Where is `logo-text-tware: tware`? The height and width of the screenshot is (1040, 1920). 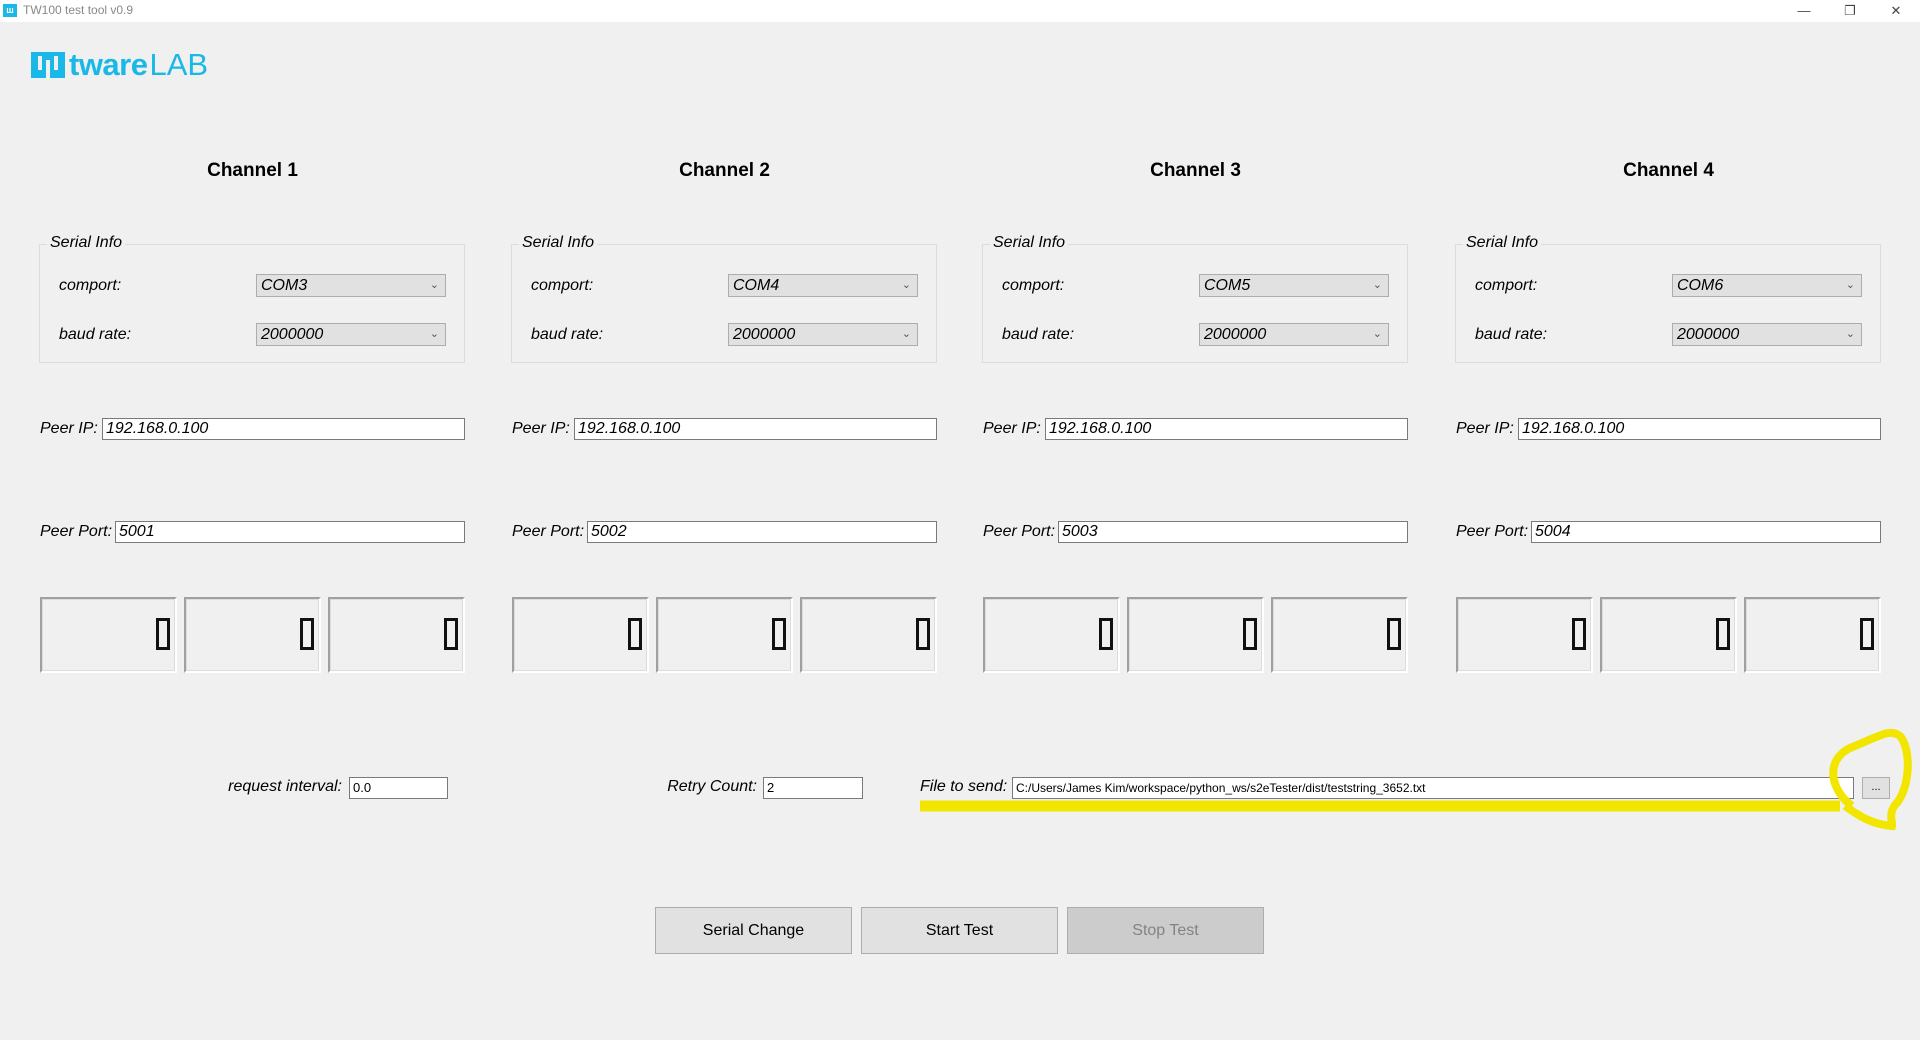
logo-text-tware: tware is located at coordinates (108, 64).